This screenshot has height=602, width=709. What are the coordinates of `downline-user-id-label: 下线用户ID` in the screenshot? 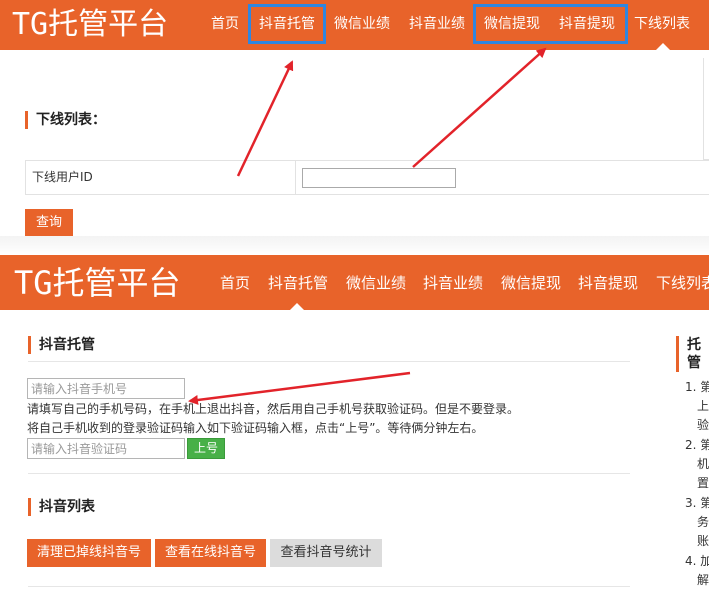 It's located at (161, 177).